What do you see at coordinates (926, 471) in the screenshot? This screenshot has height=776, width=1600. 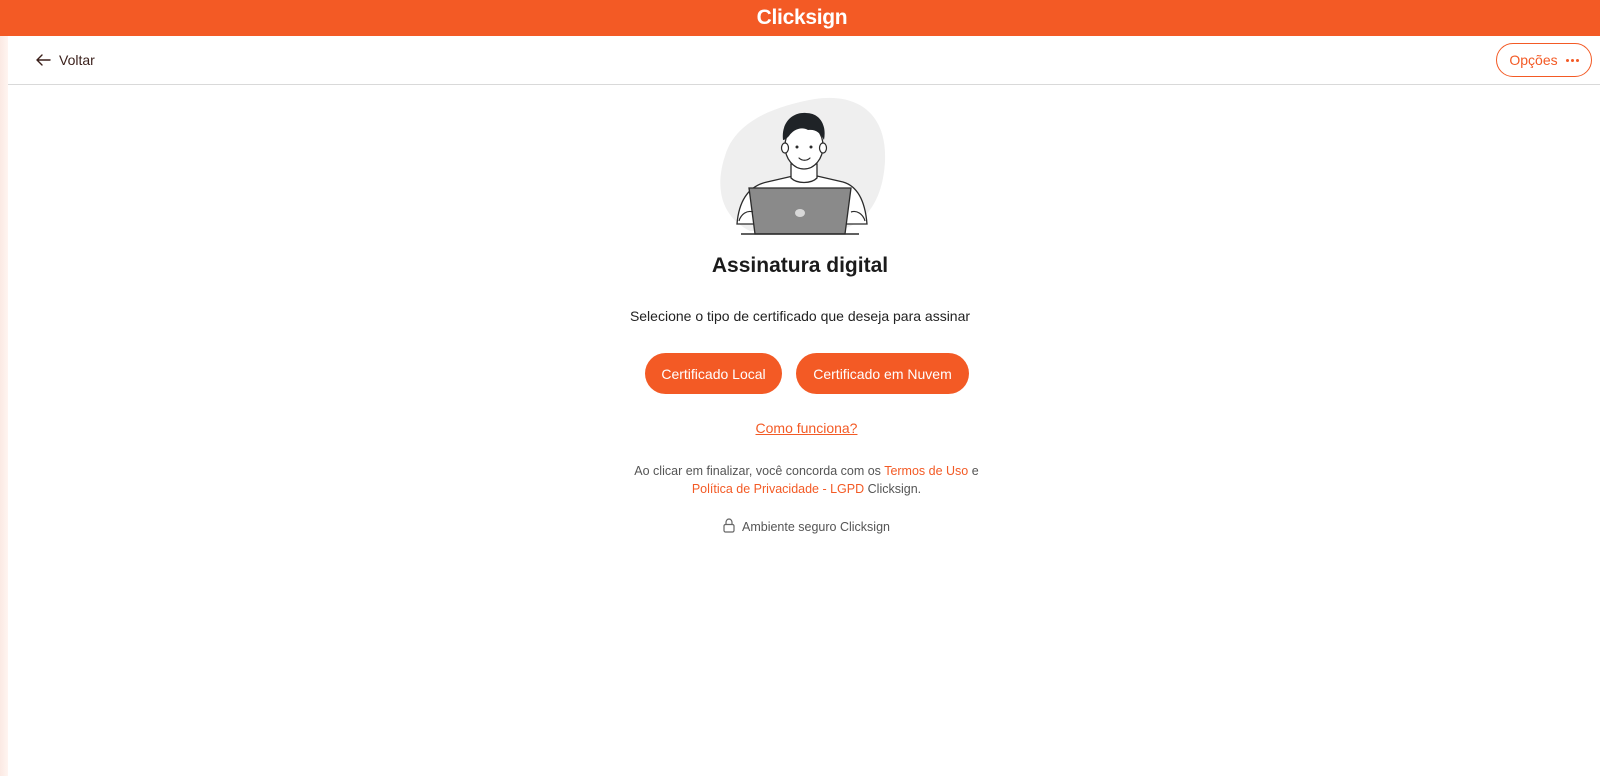 I see `terms-of-use-link: Termos de Uso` at bounding box center [926, 471].